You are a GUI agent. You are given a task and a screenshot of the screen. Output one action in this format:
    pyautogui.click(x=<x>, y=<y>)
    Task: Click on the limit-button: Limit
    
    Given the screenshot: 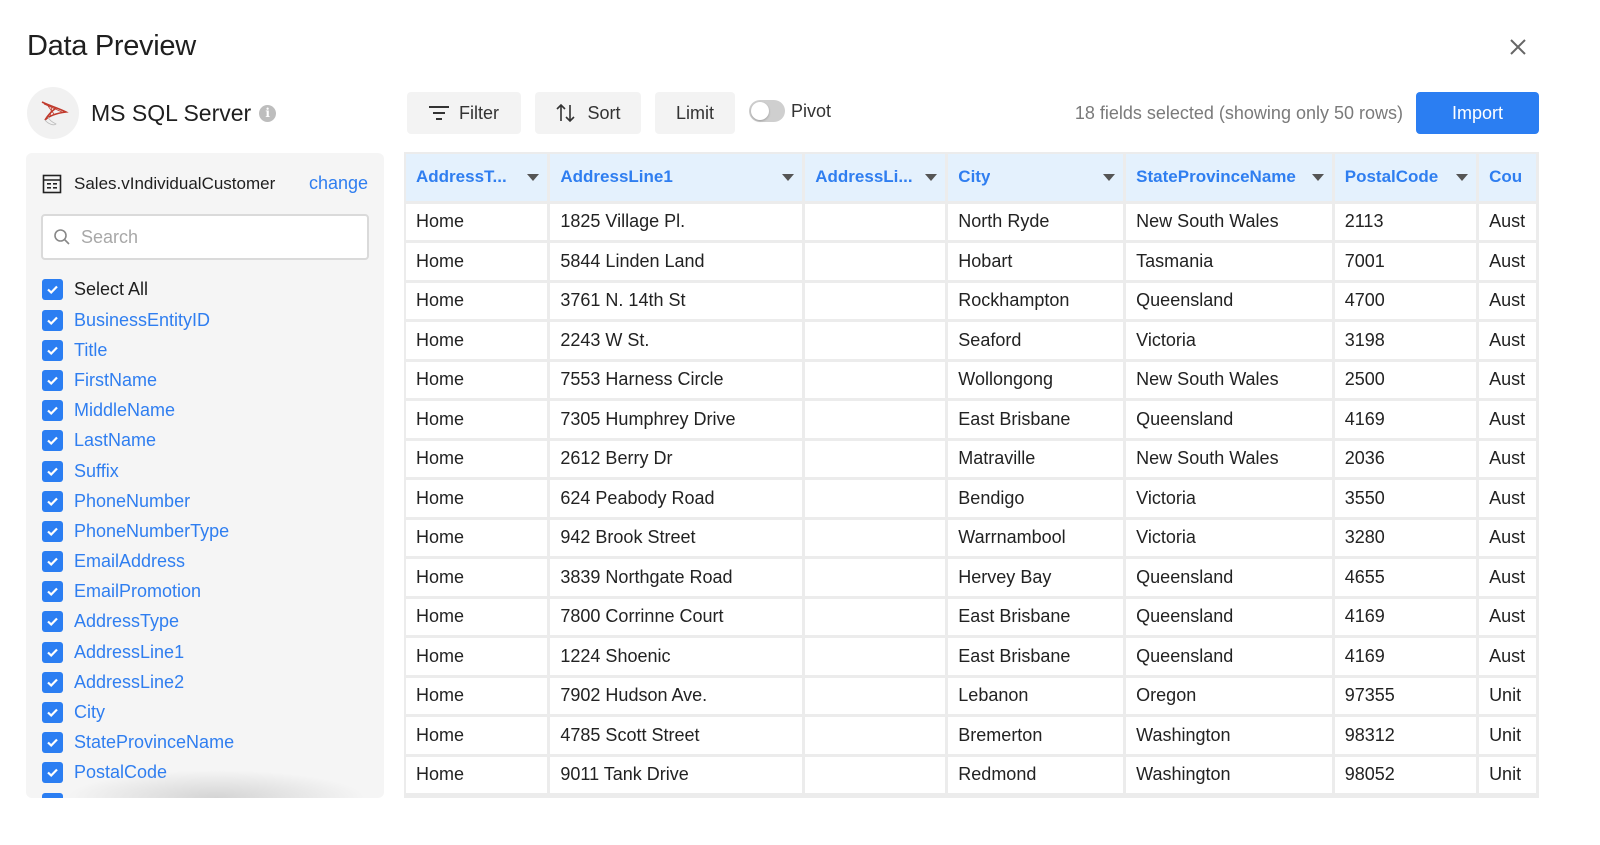 What is the action you would take?
    pyautogui.click(x=695, y=113)
    